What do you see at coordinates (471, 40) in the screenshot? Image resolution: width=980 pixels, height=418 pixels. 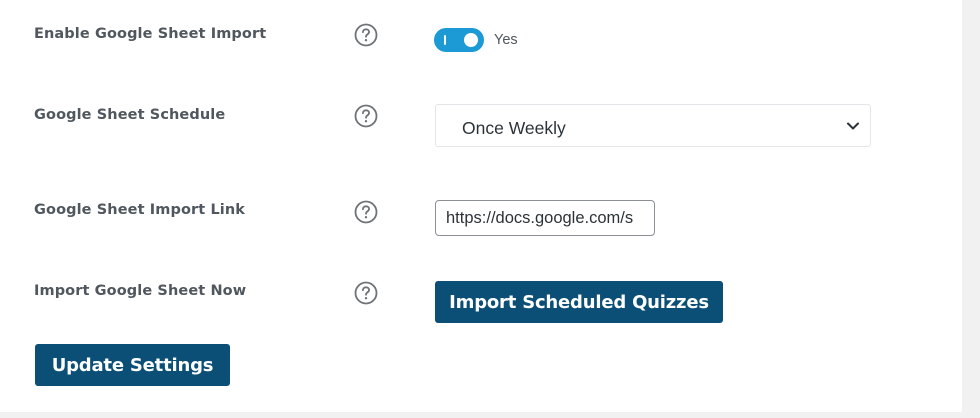 I see `toggle-knob` at bounding box center [471, 40].